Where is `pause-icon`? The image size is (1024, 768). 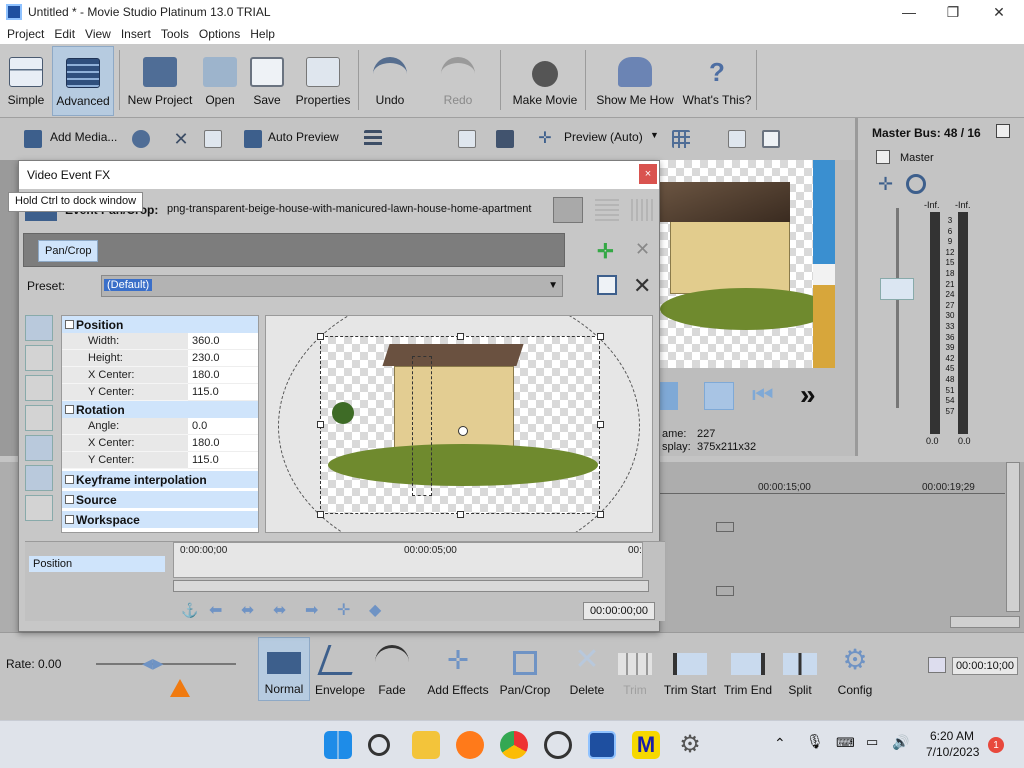
pause-icon is located at coordinates (669, 396).